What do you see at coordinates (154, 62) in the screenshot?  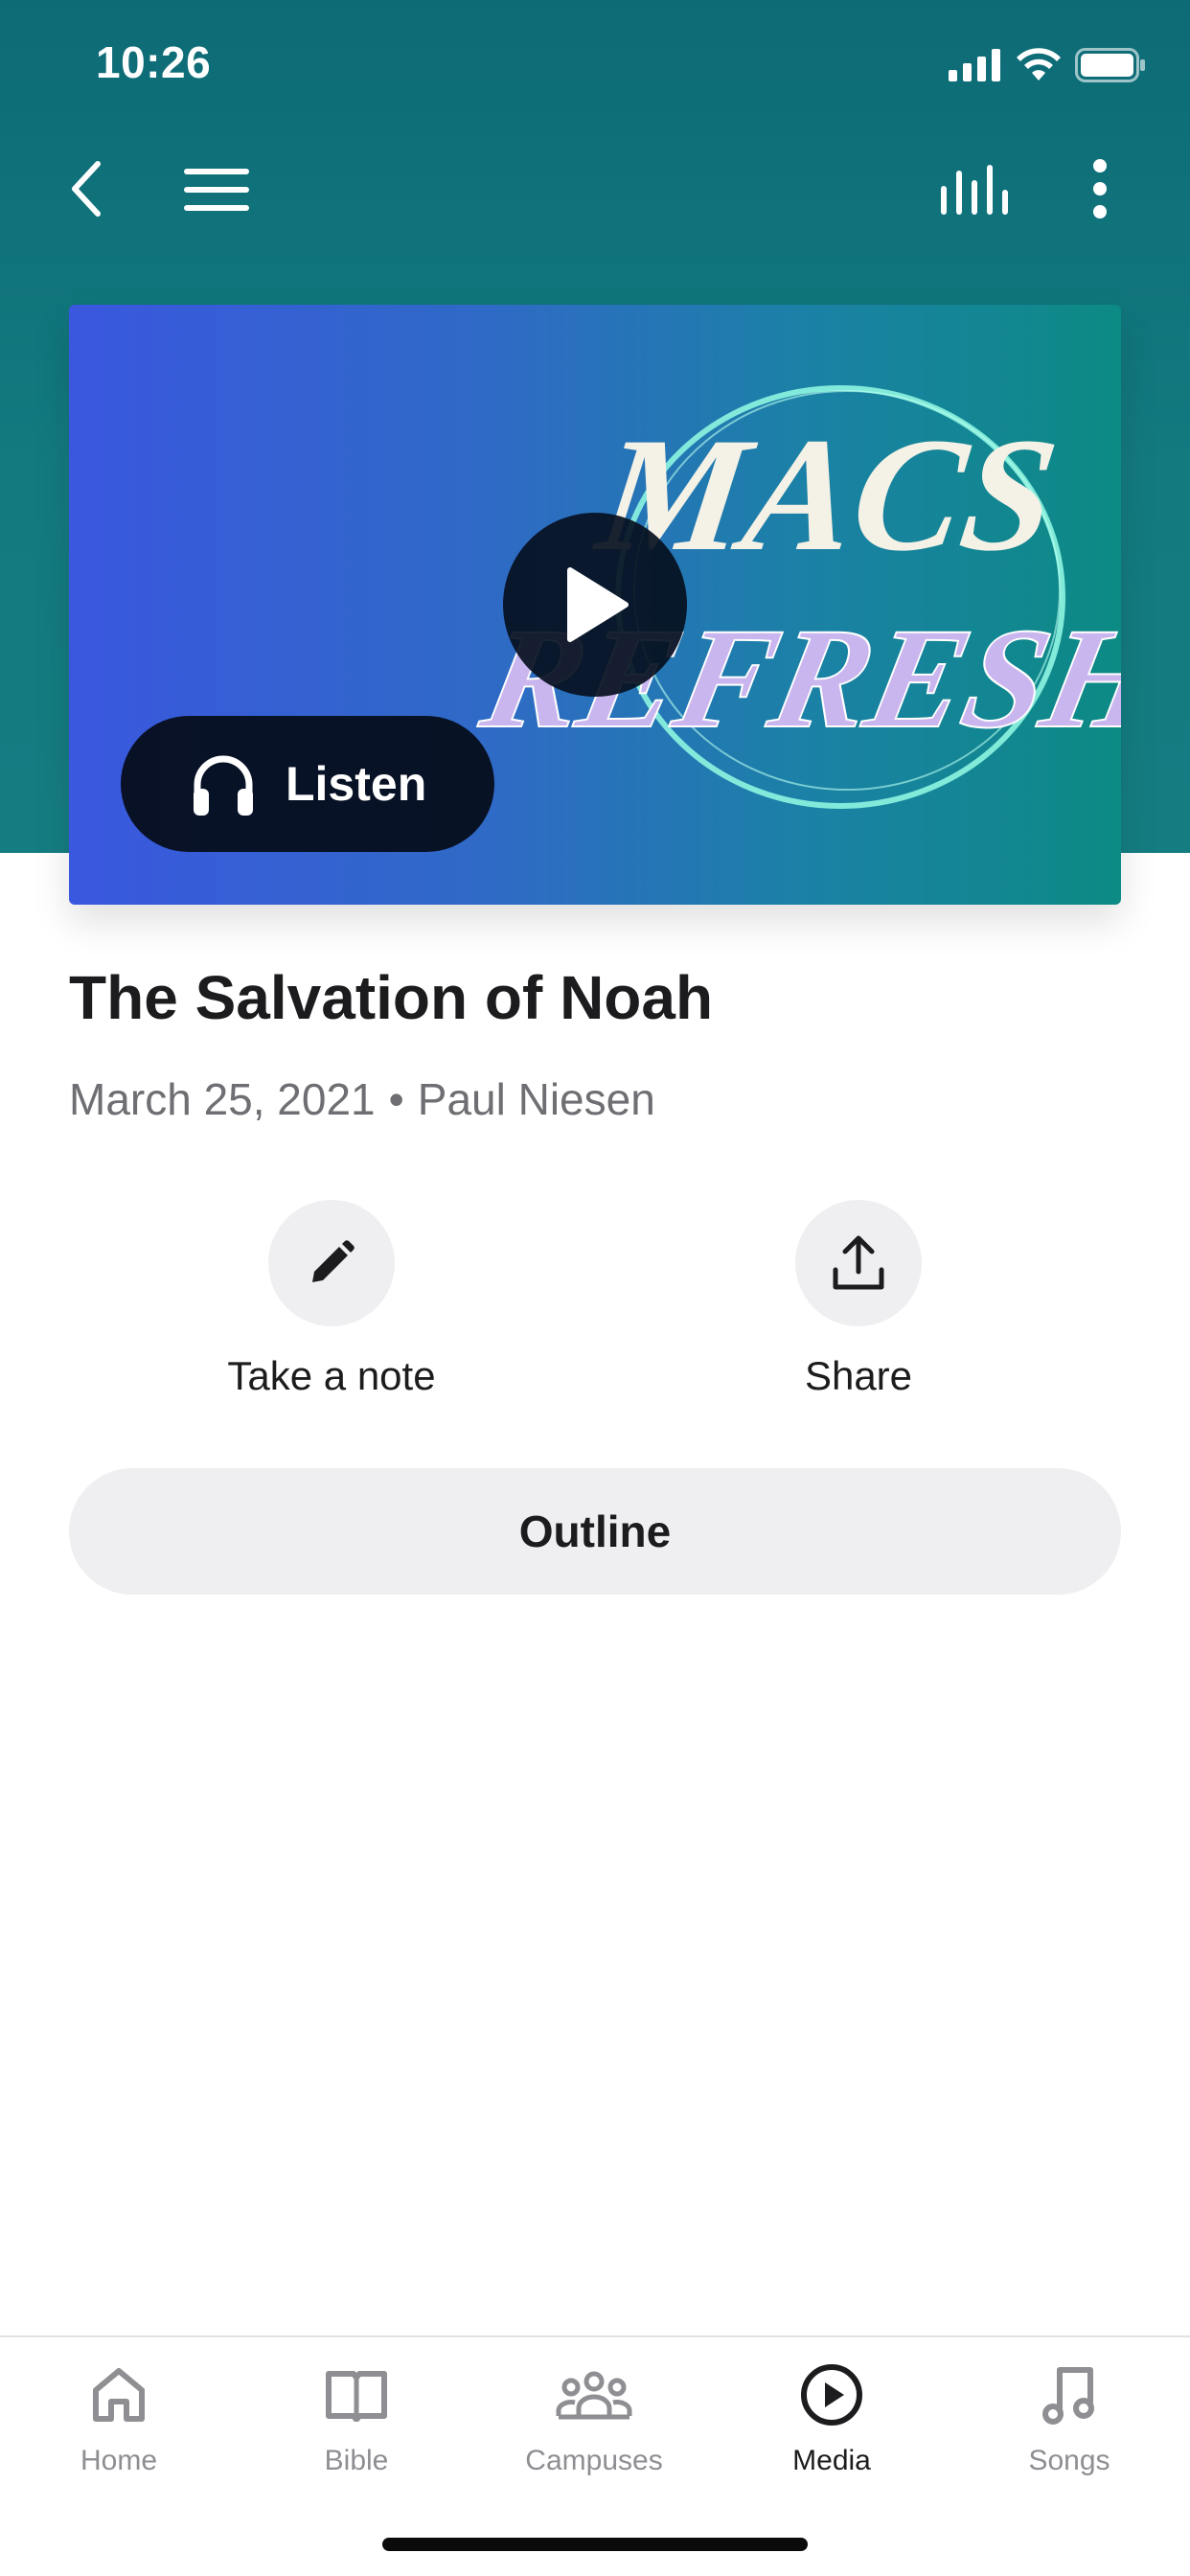 I see `status-time: 10:26` at bounding box center [154, 62].